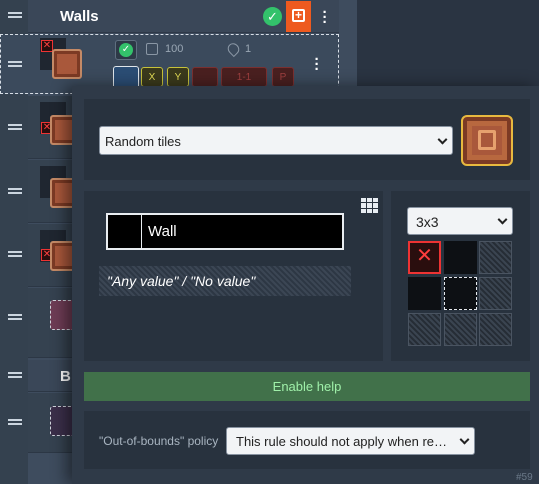 Image resolution: width=539 pixels, height=484 pixels. I want to click on layer-title: Walls, so click(79, 16).